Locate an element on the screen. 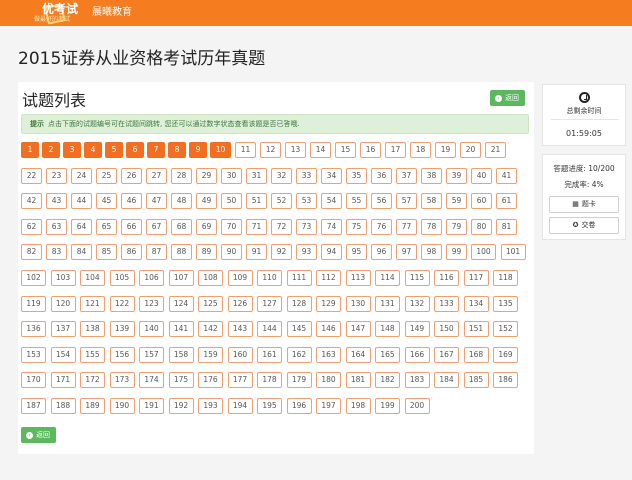 The width and height of the screenshot is (632, 480). question-number-button: 175 is located at coordinates (181, 380).